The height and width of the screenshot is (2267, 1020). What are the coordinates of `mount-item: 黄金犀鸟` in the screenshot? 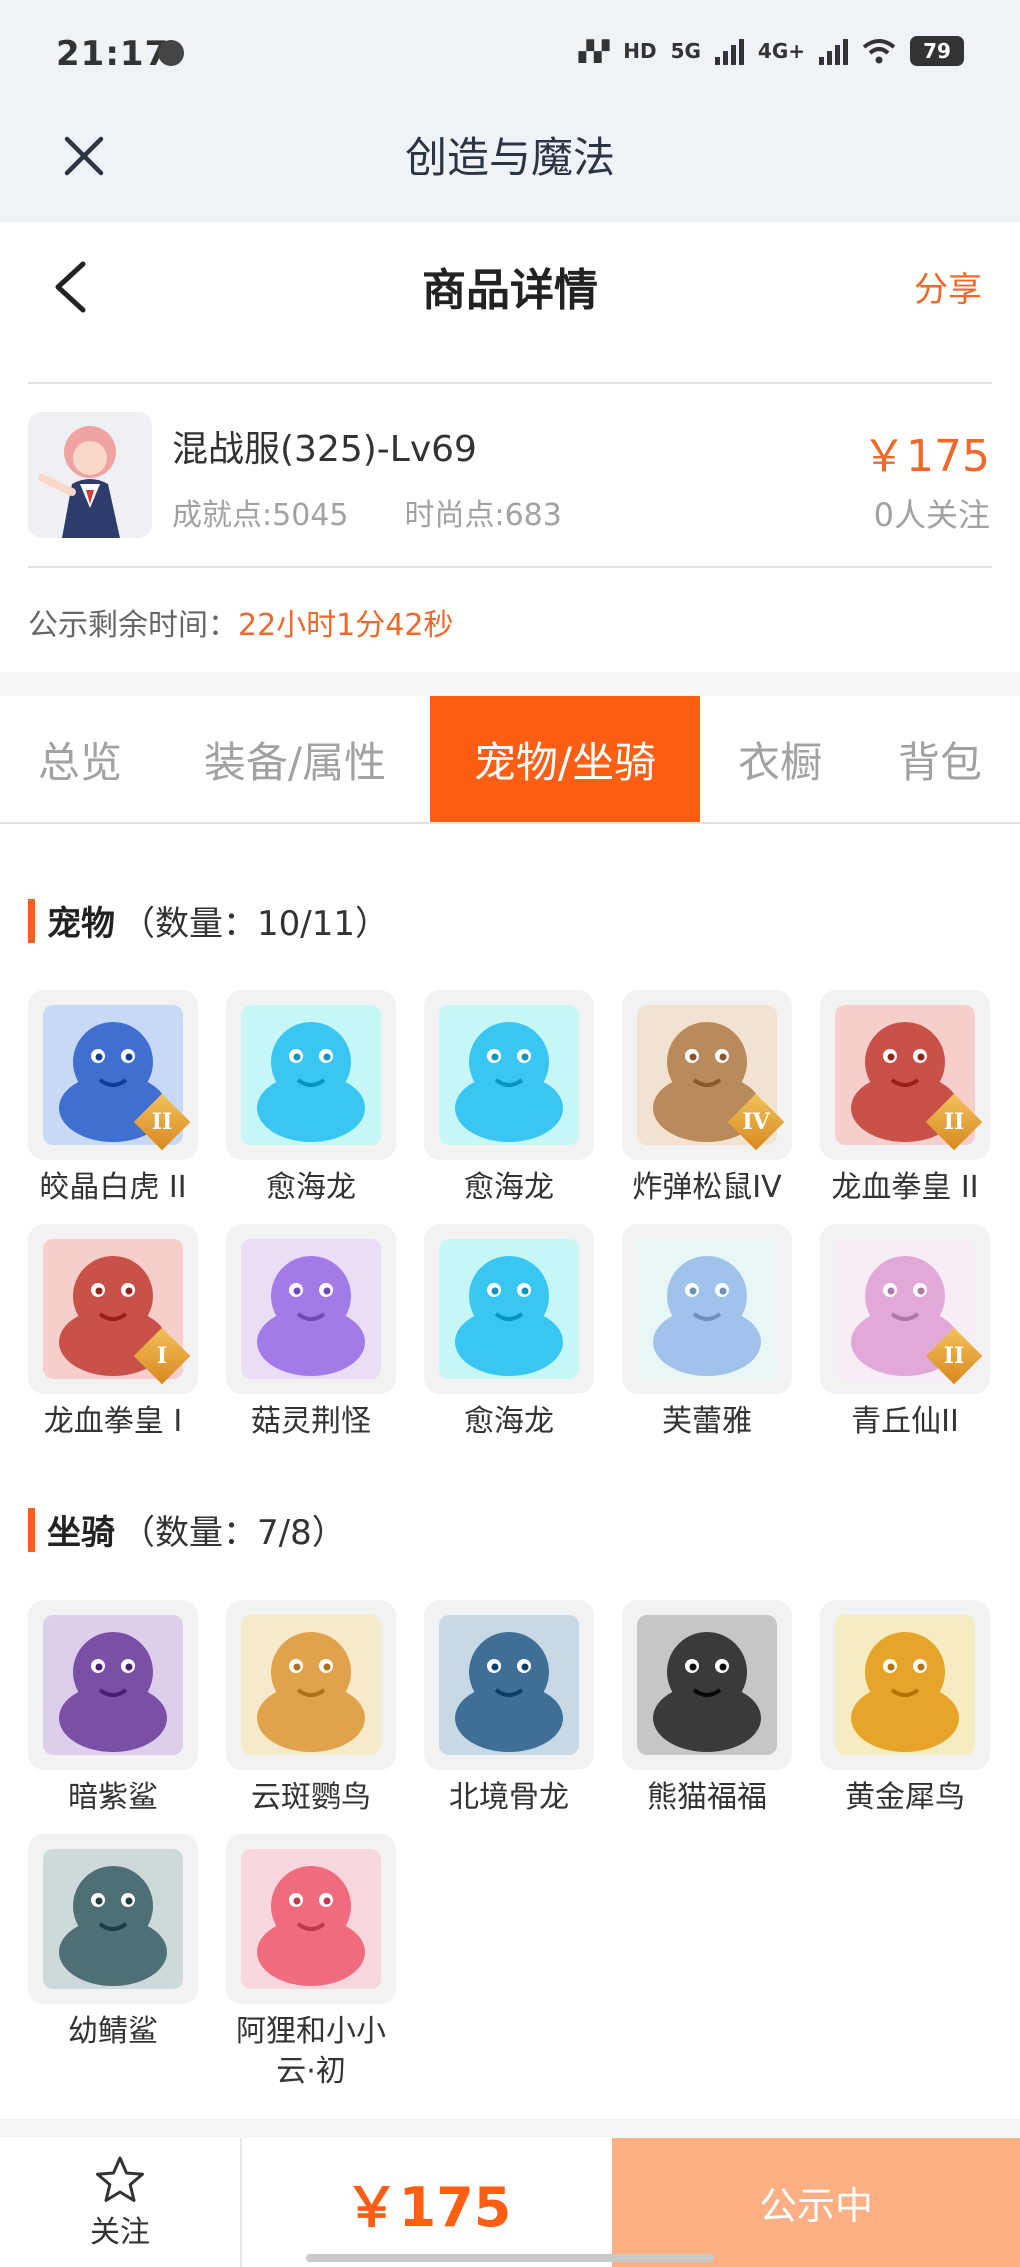 It's located at (905, 1709).